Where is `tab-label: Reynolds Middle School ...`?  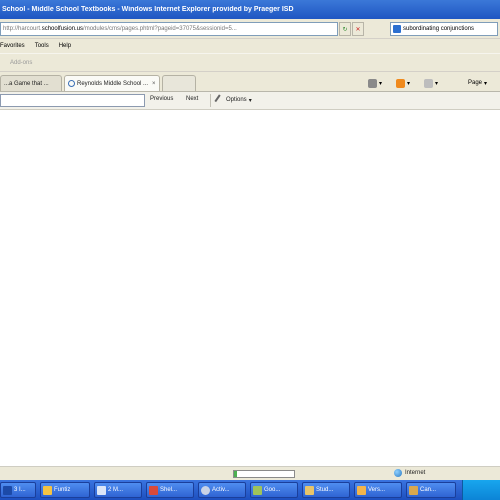 tab-label: Reynolds Middle School ... is located at coordinates (113, 83).